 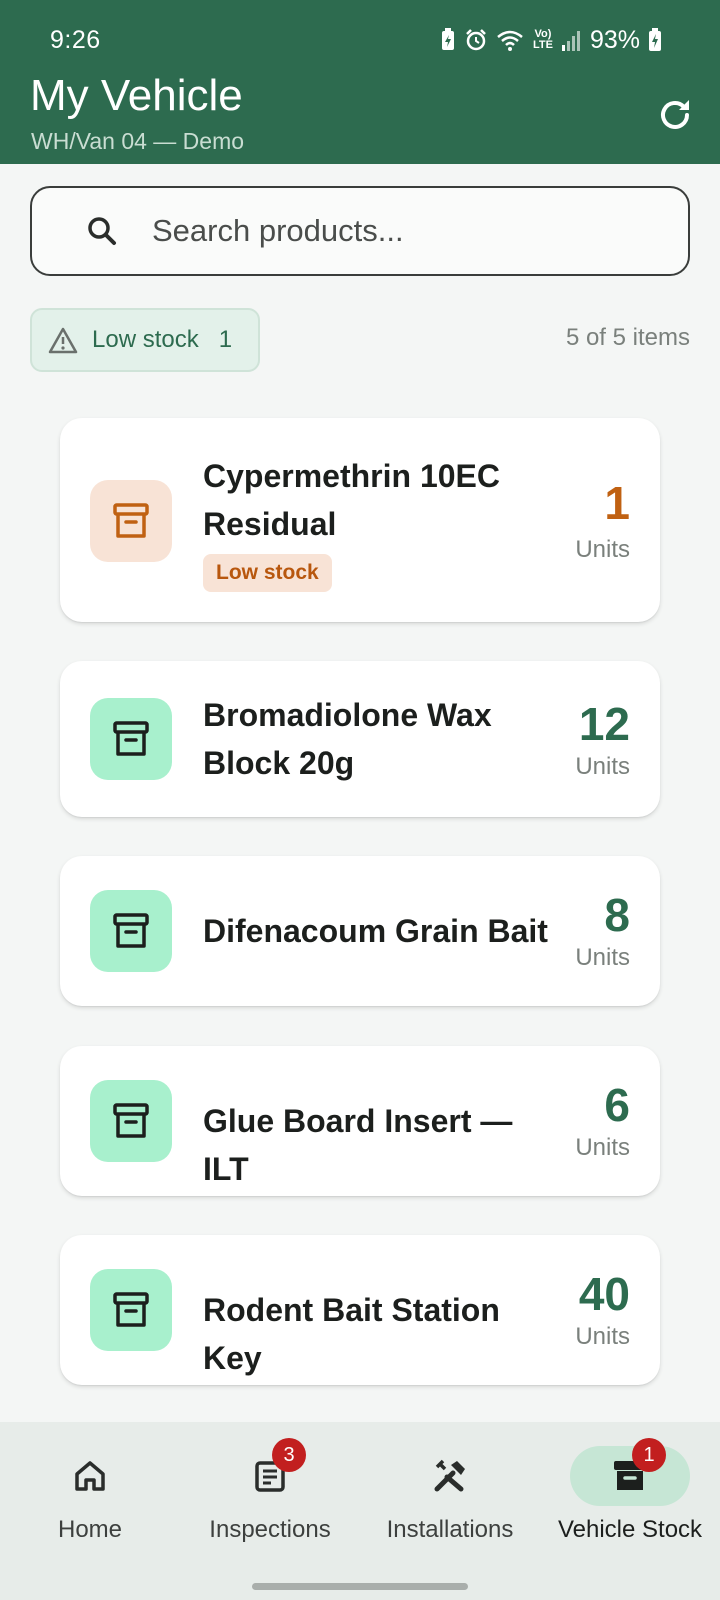 I want to click on nav-pill-active: 1, so click(x=630, y=1472).